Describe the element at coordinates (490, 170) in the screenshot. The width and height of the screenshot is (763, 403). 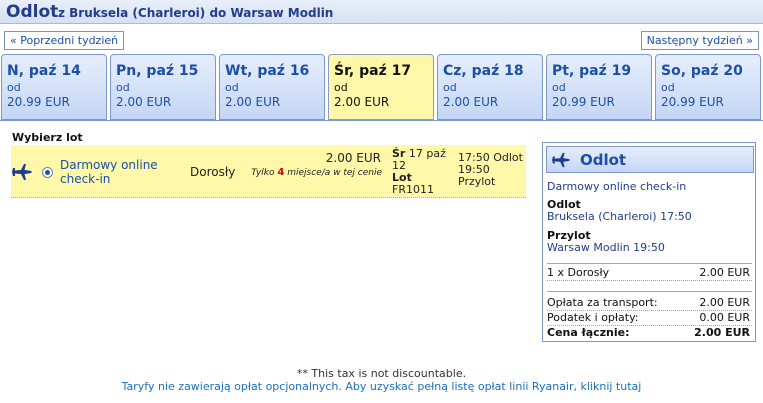
I see `flight-times: 17:50 Odlot 19:50 Przylot` at that location.